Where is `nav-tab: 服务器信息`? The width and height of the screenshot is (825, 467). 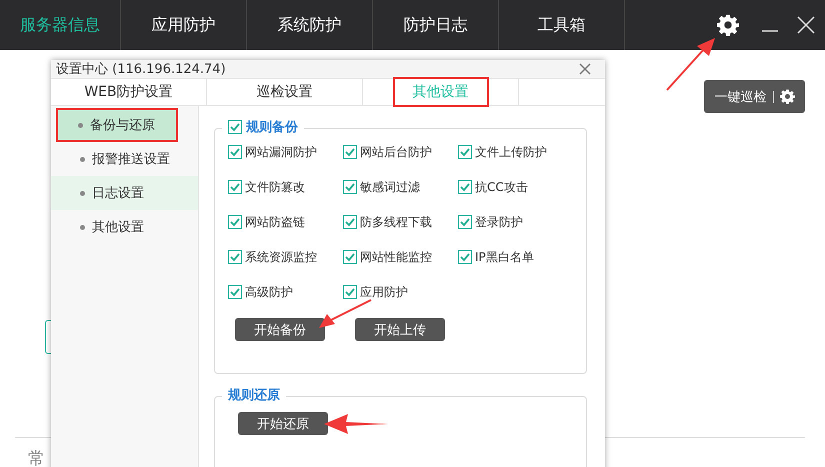
nav-tab: 服务器信息 is located at coordinates (60, 25).